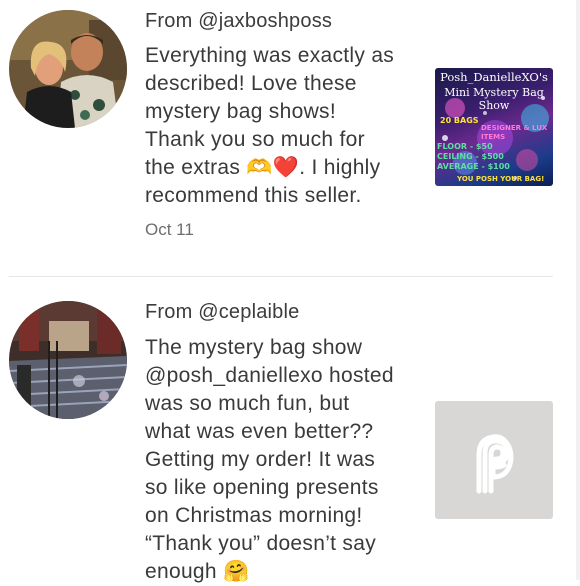 The image size is (580, 586). What do you see at coordinates (269, 375) in the screenshot?
I see `review-text-line: @posh_daniellexo hosted` at bounding box center [269, 375].